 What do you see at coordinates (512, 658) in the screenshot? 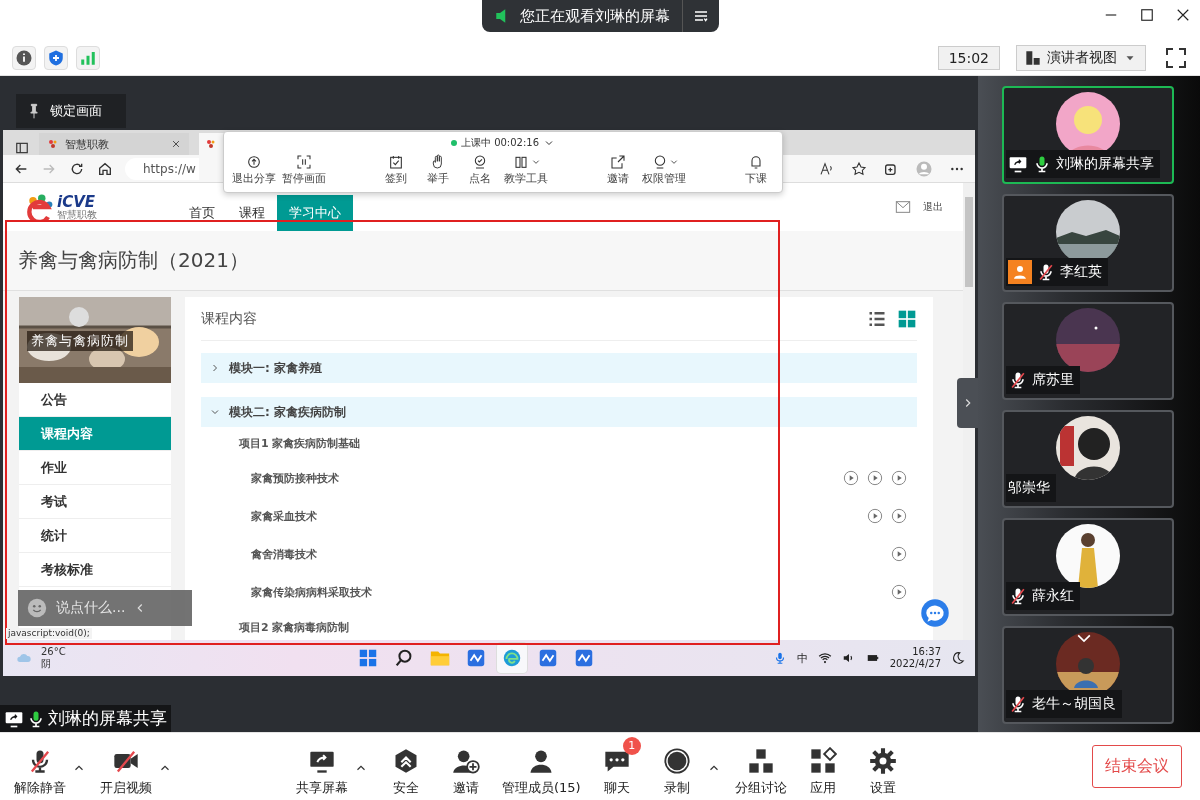
I see `browser-icon` at bounding box center [512, 658].